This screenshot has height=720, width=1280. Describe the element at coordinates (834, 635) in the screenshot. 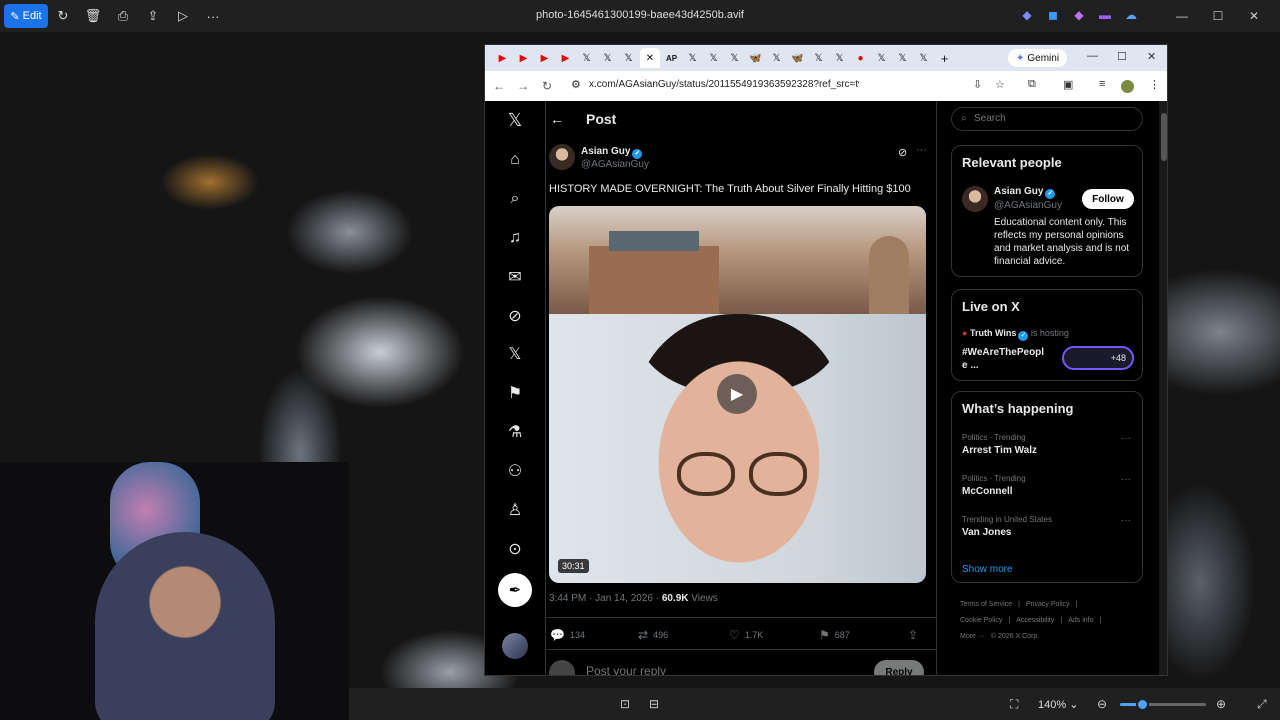

I see `bookmark-action: ⚑ 687` at that location.